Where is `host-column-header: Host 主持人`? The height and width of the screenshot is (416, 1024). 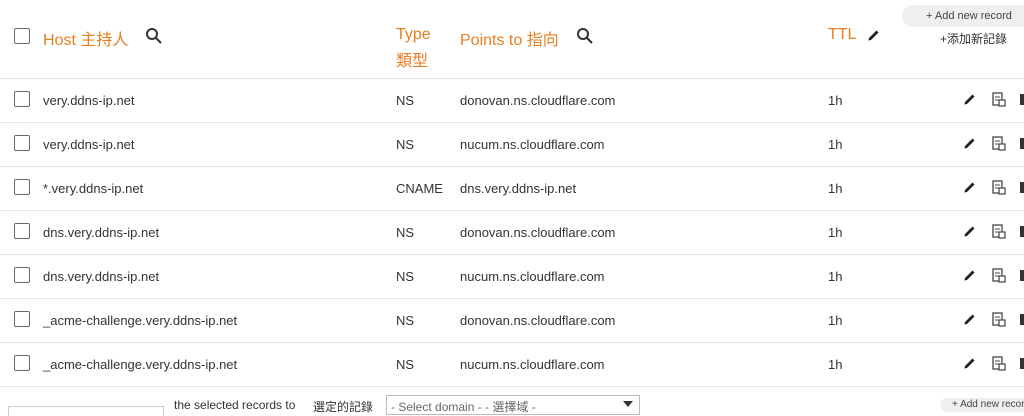
host-column-header: Host 主持人 is located at coordinates (85, 38).